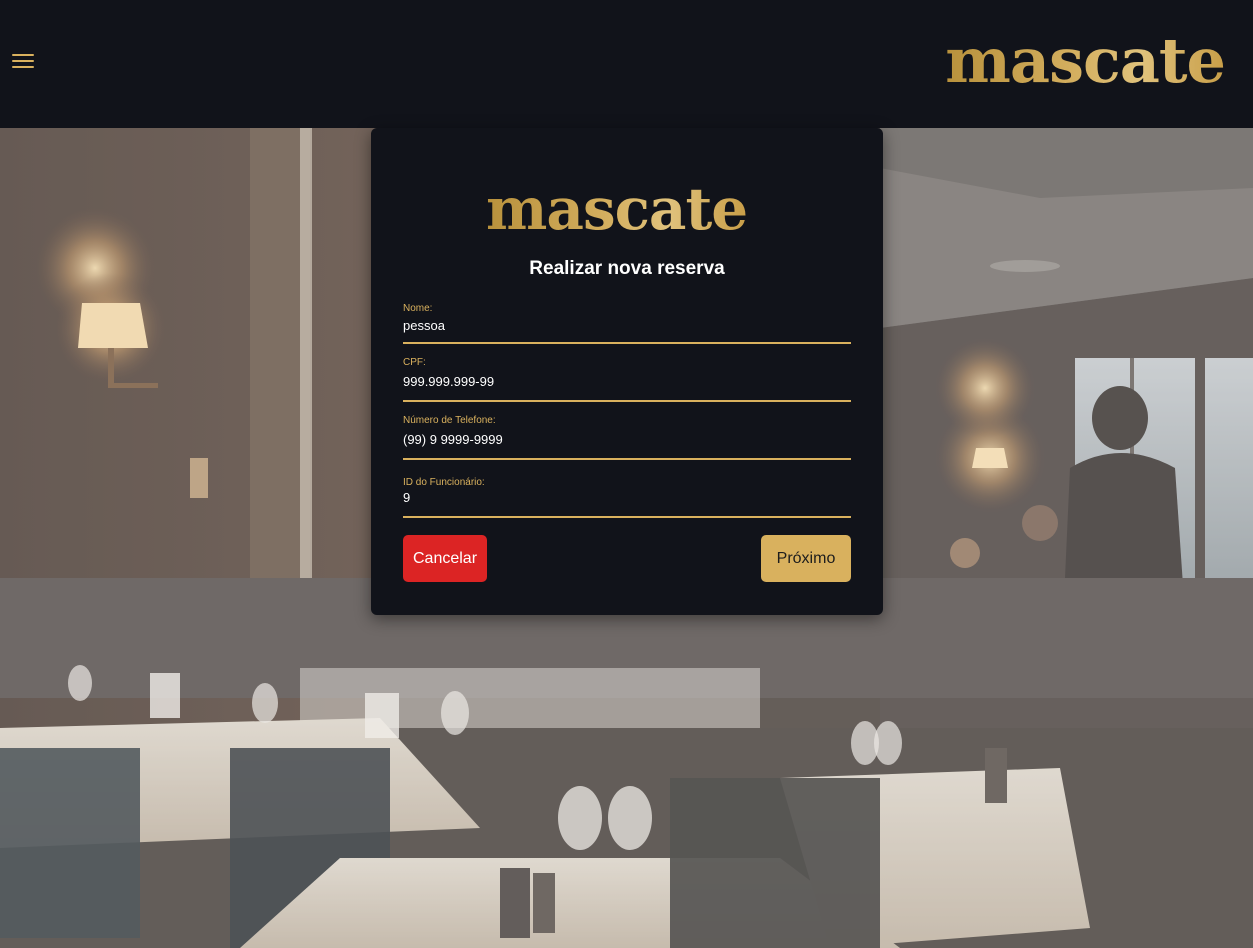 Image resolution: width=1253 pixels, height=948 pixels. I want to click on phone-input, so click(627, 439).